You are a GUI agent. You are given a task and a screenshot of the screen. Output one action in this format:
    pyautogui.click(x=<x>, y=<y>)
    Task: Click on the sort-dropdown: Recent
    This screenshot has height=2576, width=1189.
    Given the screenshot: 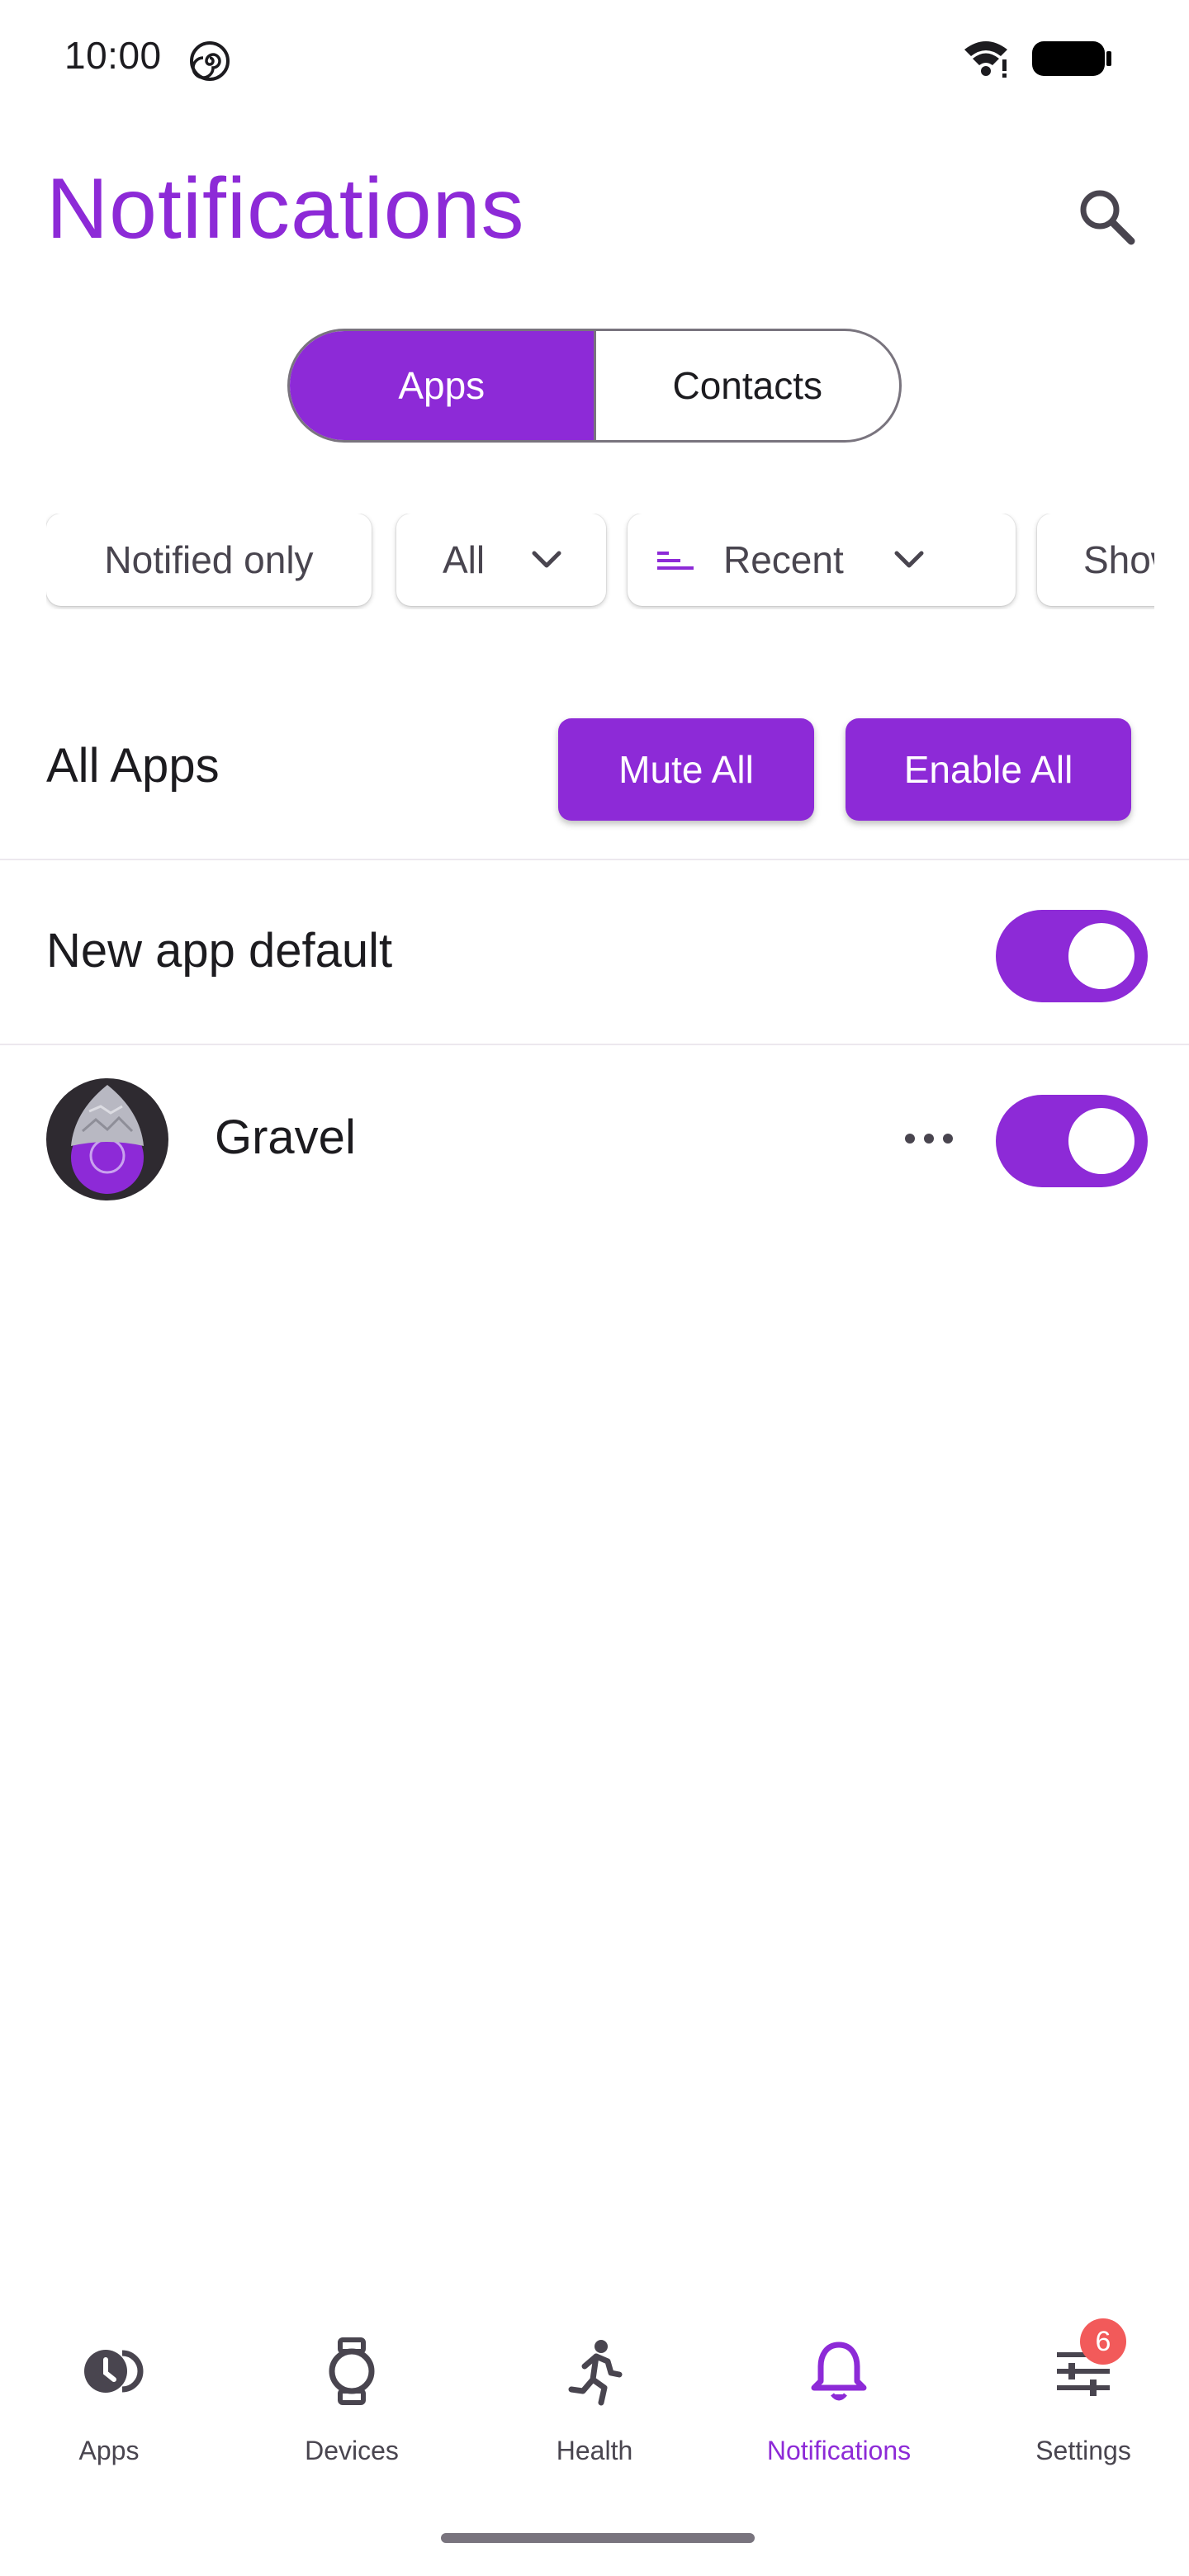 What is the action you would take?
    pyautogui.click(x=822, y=560)
    